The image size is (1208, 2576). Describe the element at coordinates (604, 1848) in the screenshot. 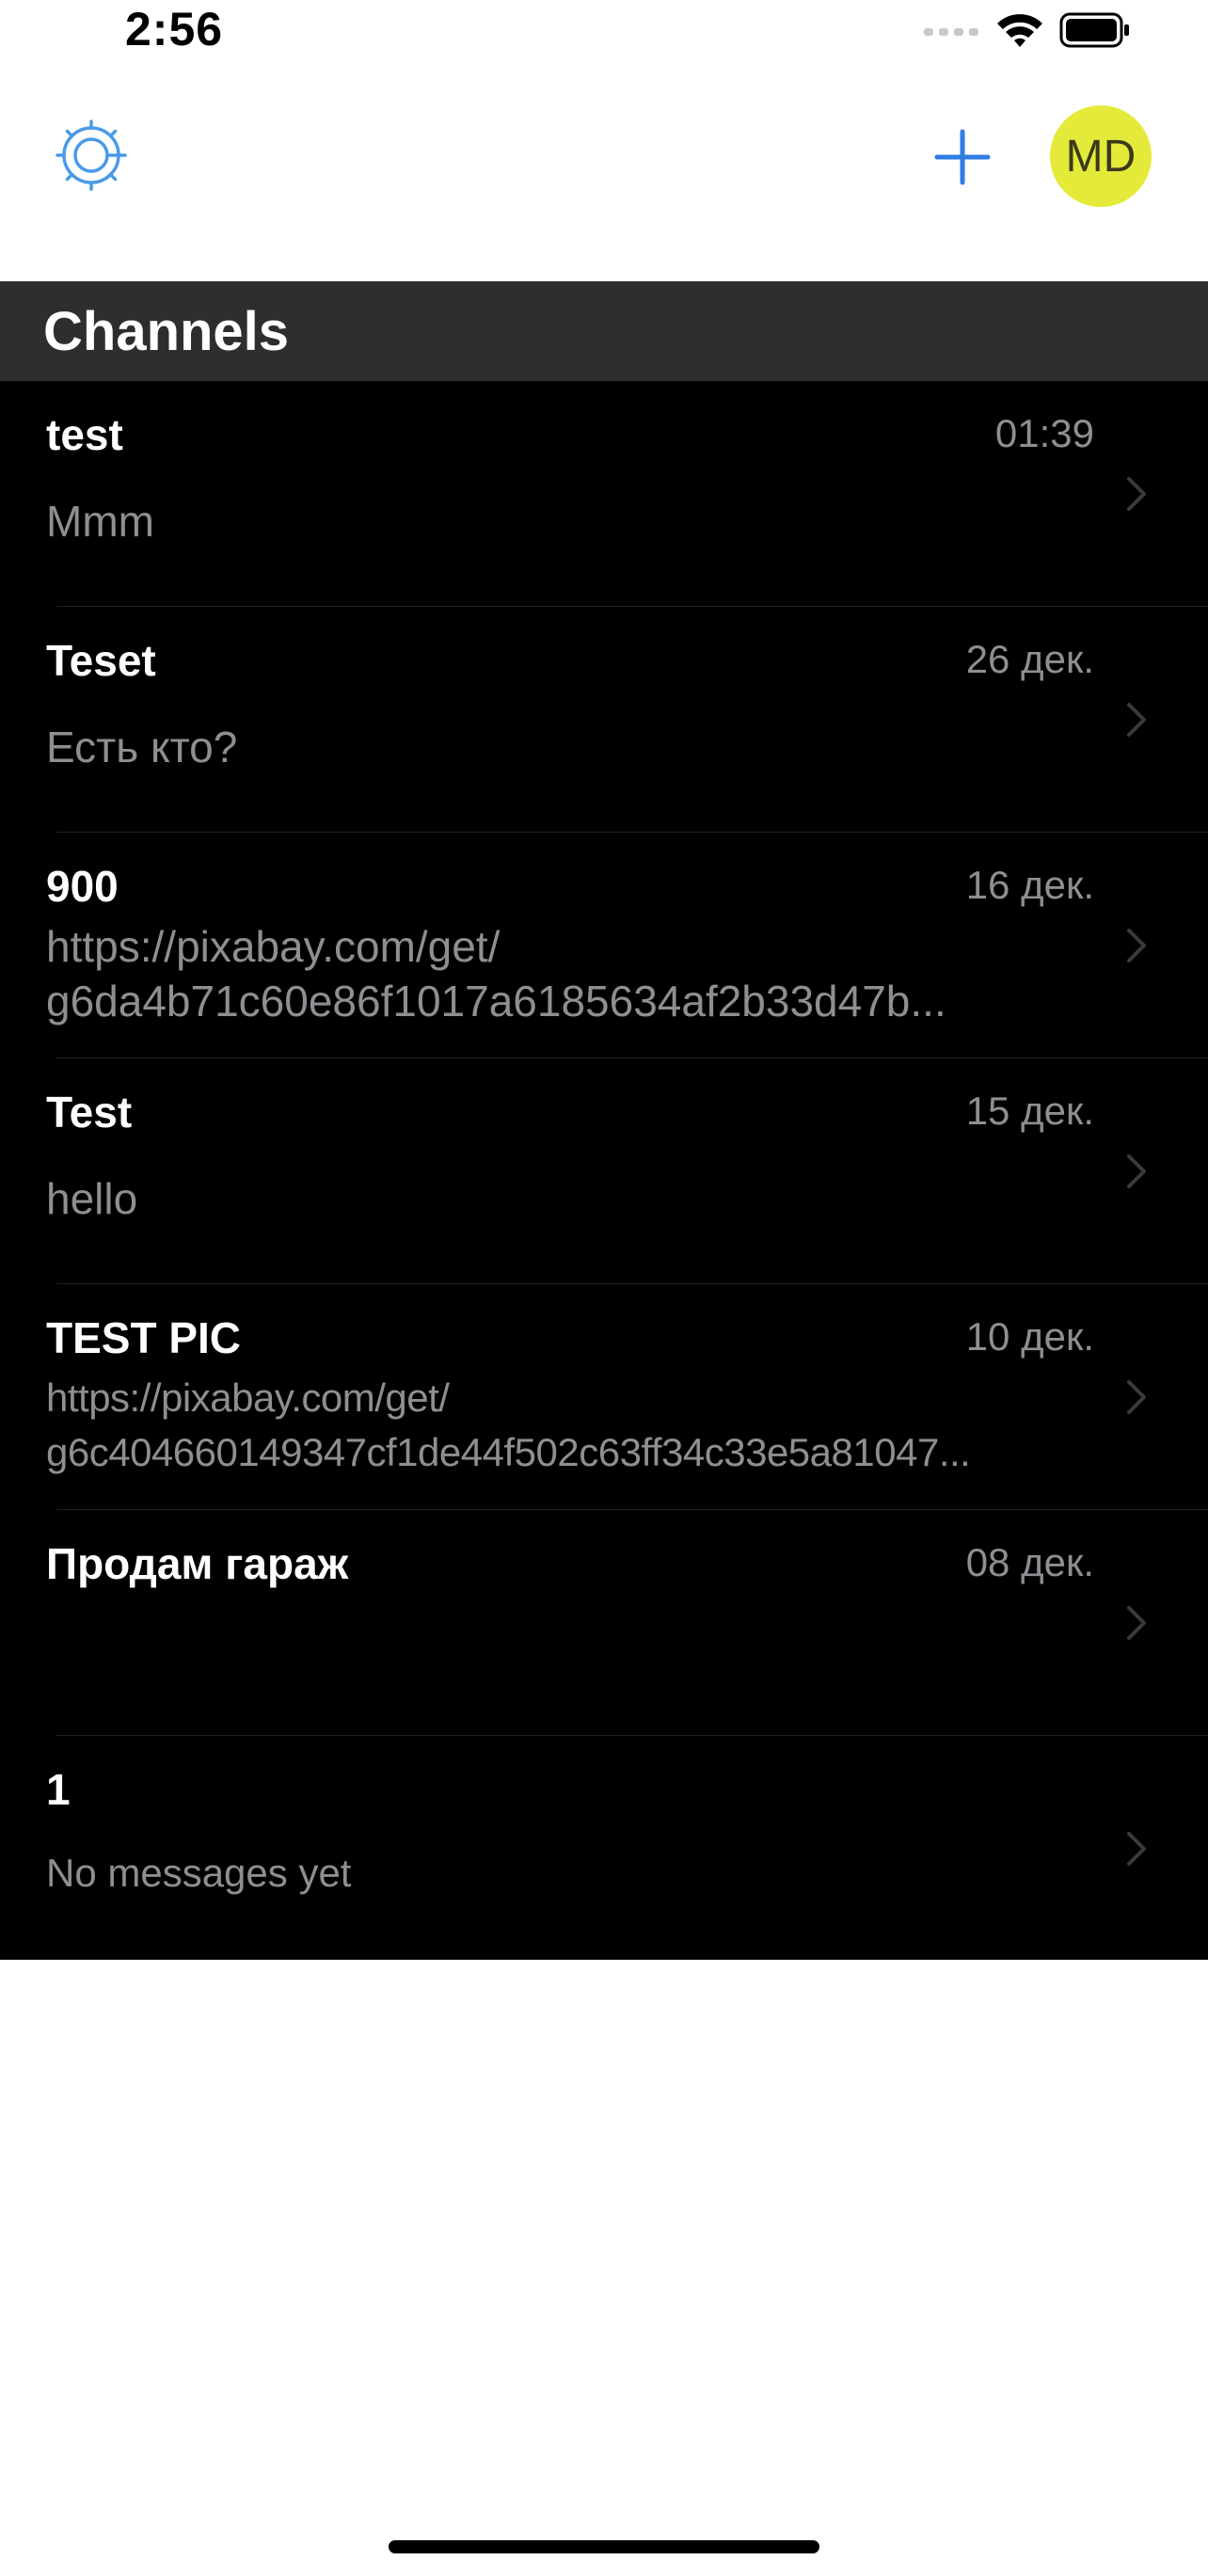

I see `channel-row: 1 No messages yet` at that location.